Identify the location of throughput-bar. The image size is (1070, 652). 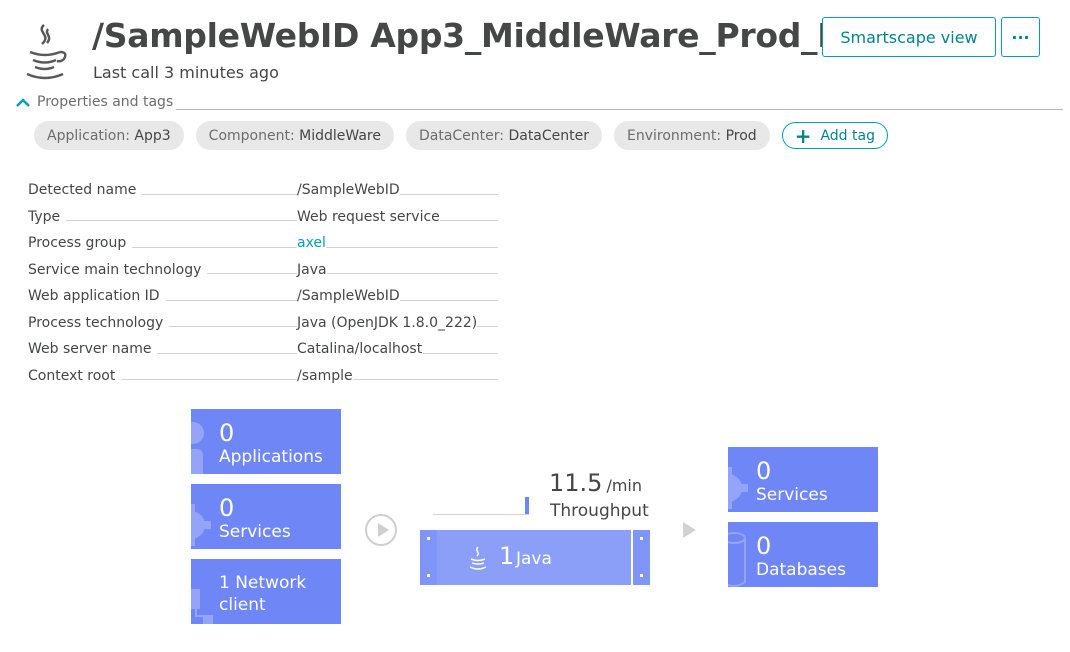
(527, 505).